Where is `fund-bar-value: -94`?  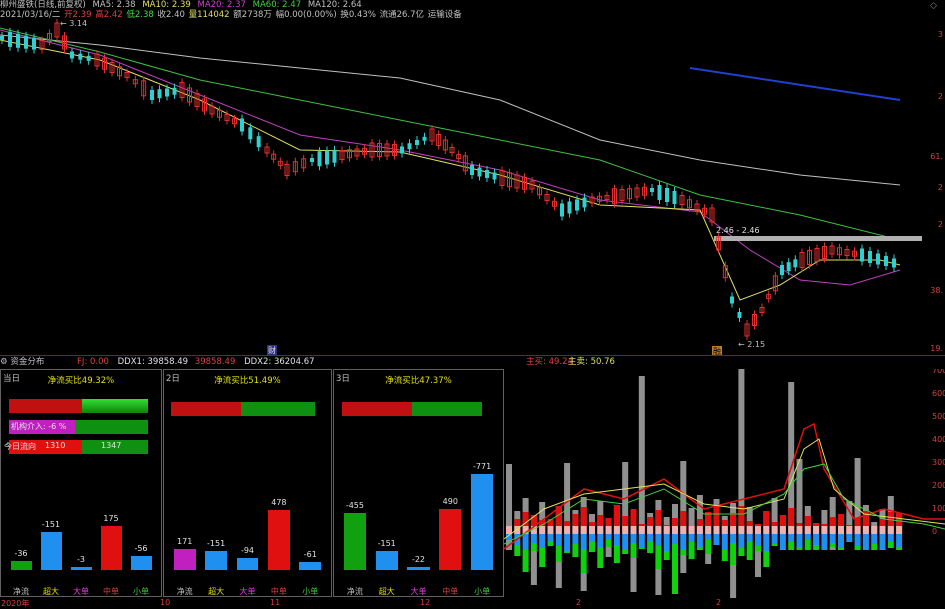 fund-bar-value: -94 is located at coordinates (247, 551).